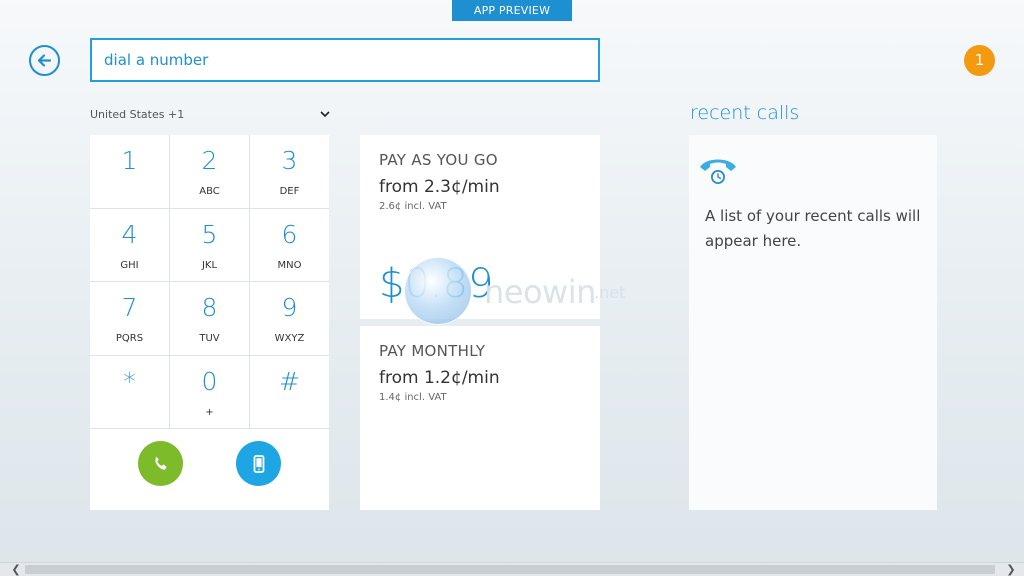 The image size is (1024, 576). I want to click on scroll-right-icon: ❯, so click(1011, 569).